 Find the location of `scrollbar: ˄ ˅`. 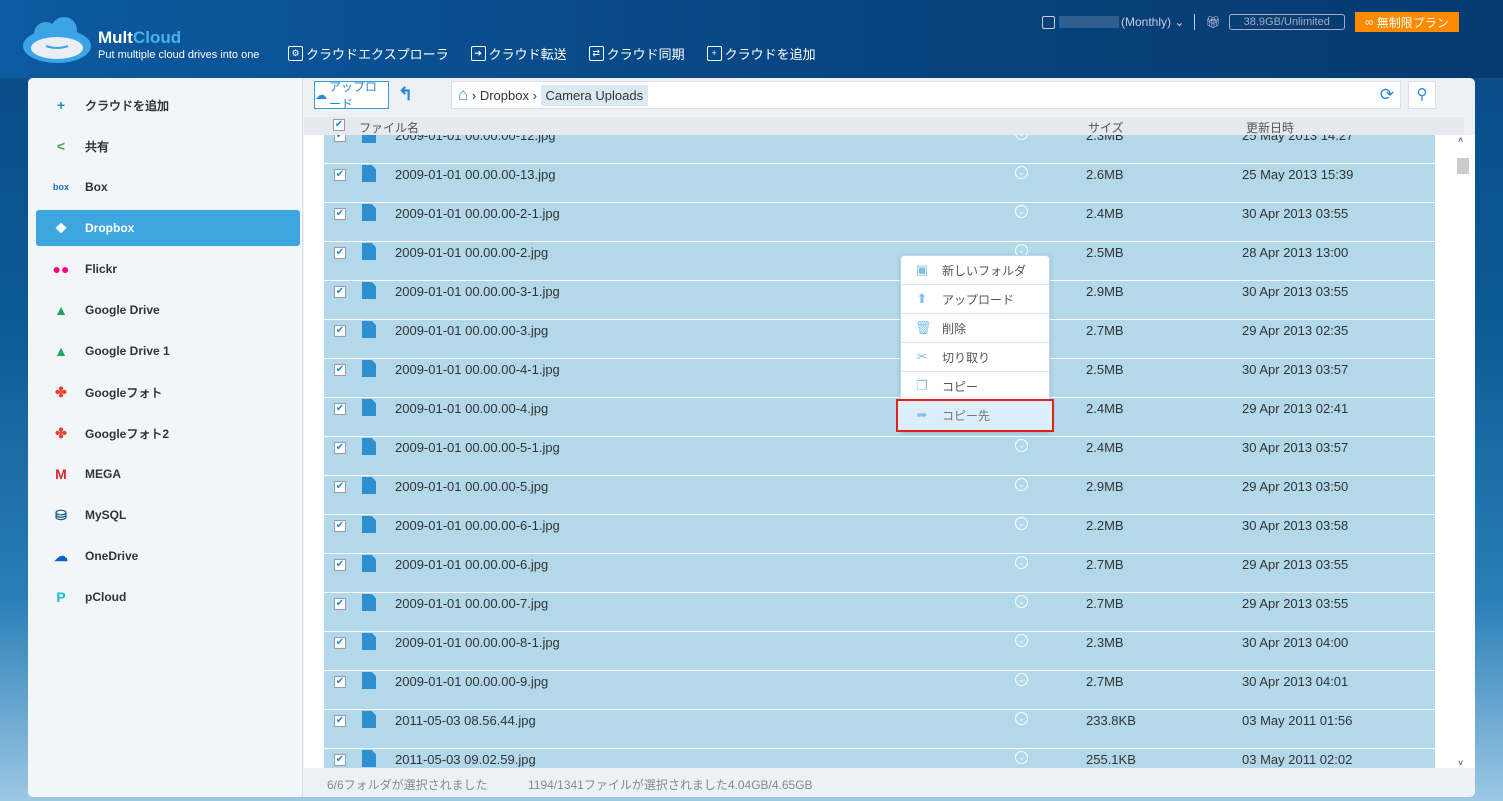

scrollbar: ˄ ˅ is located at coordinates (1463, 451).